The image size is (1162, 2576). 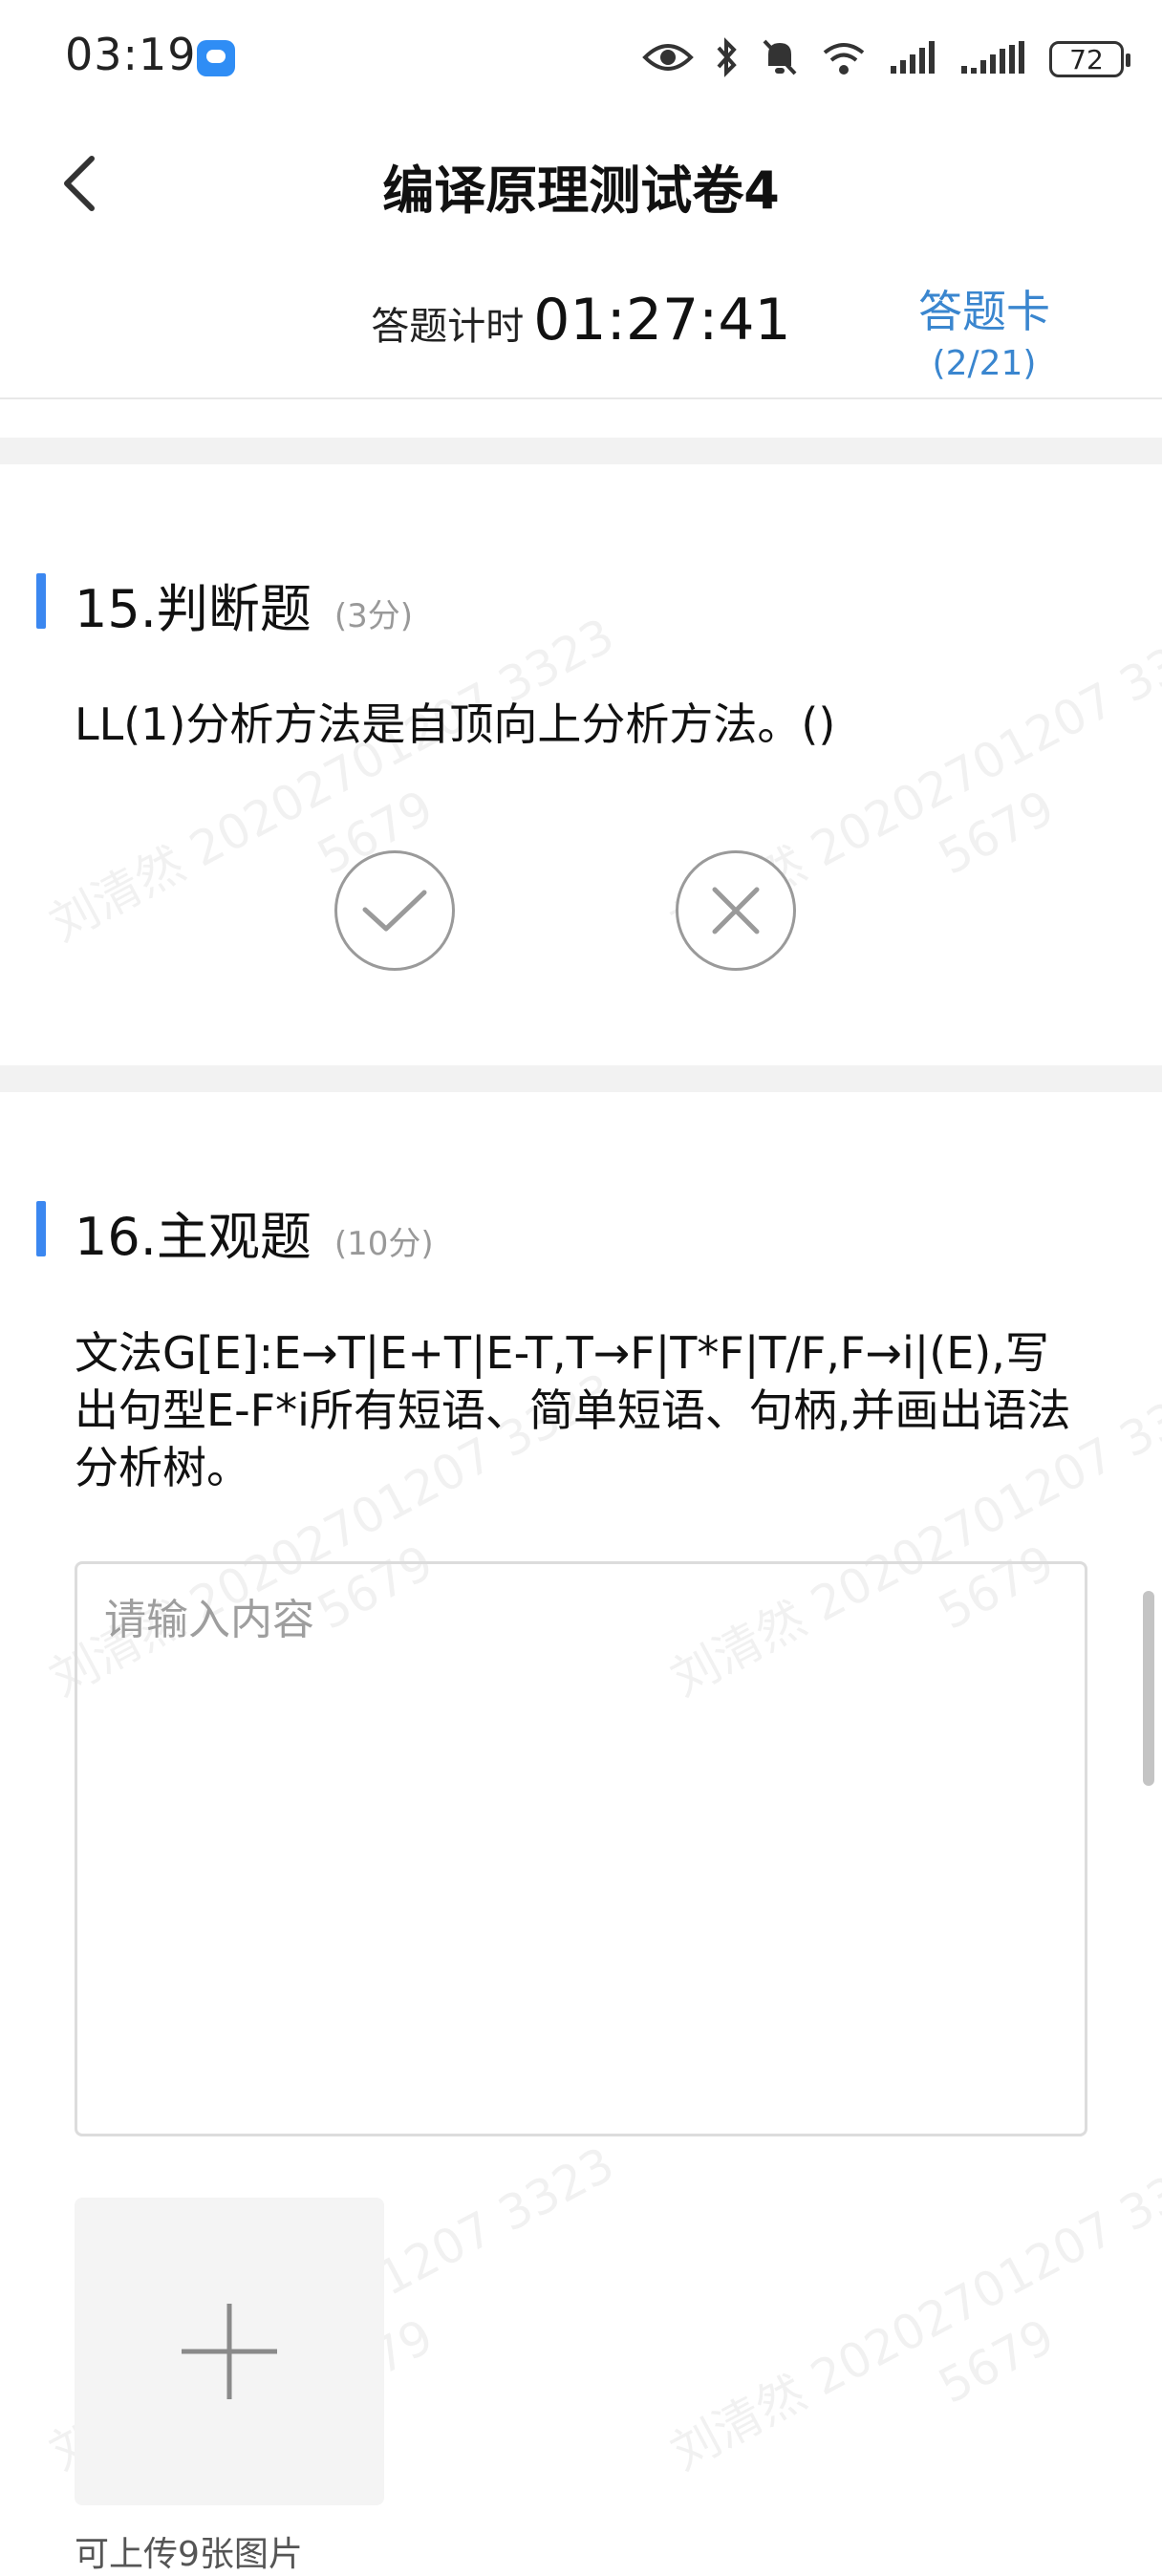 I want to click on status-time: 03:19, so click(x=131, y=54).